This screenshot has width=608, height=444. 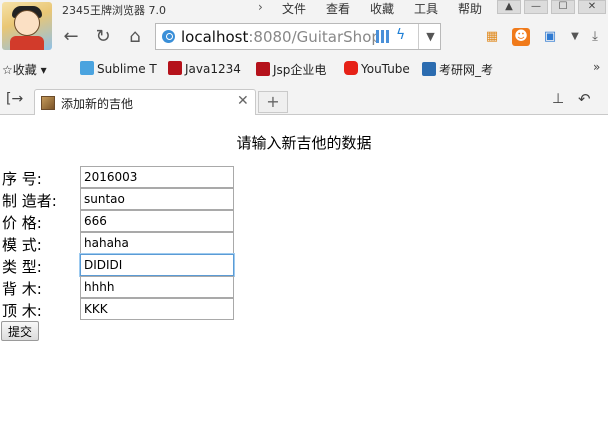 I want to click on sublime-icon, so click(x=87, y=68).